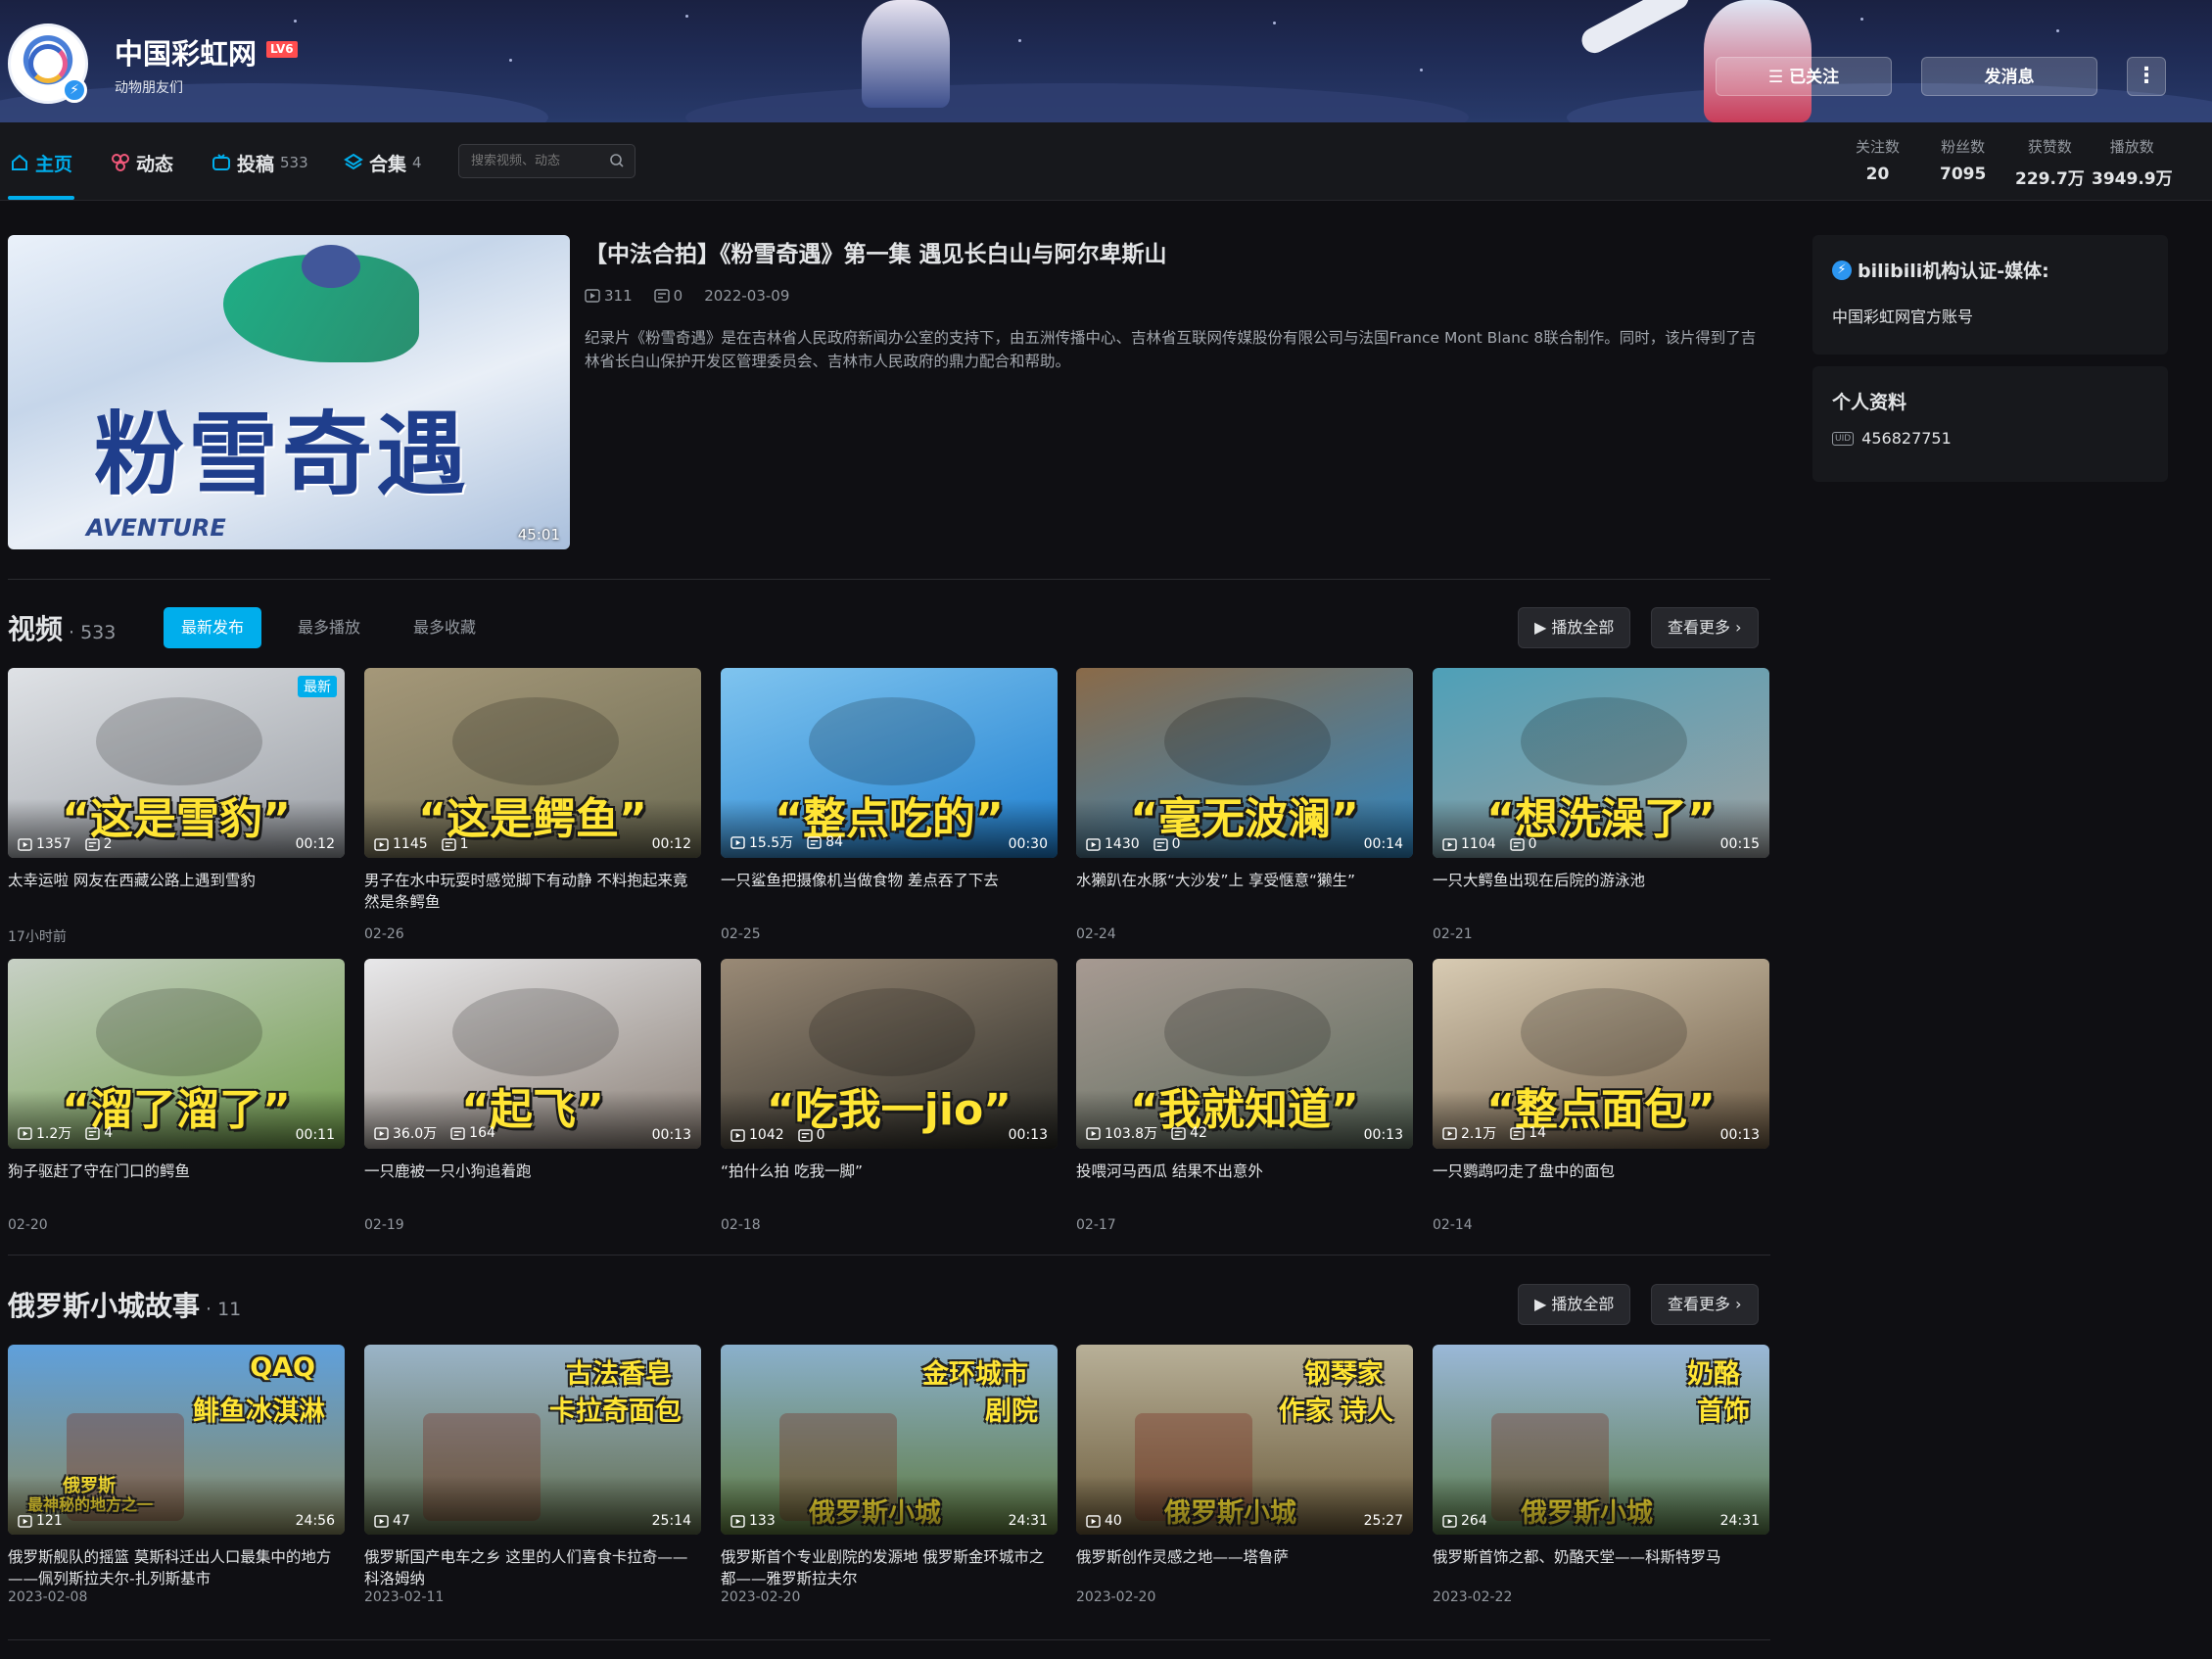  What do you see at coordinates (889, 763) in the screenshot?
I see `video-thumbnail: “整点吃的” 15.5万 84 00:30` at bounding box center [889, 763].